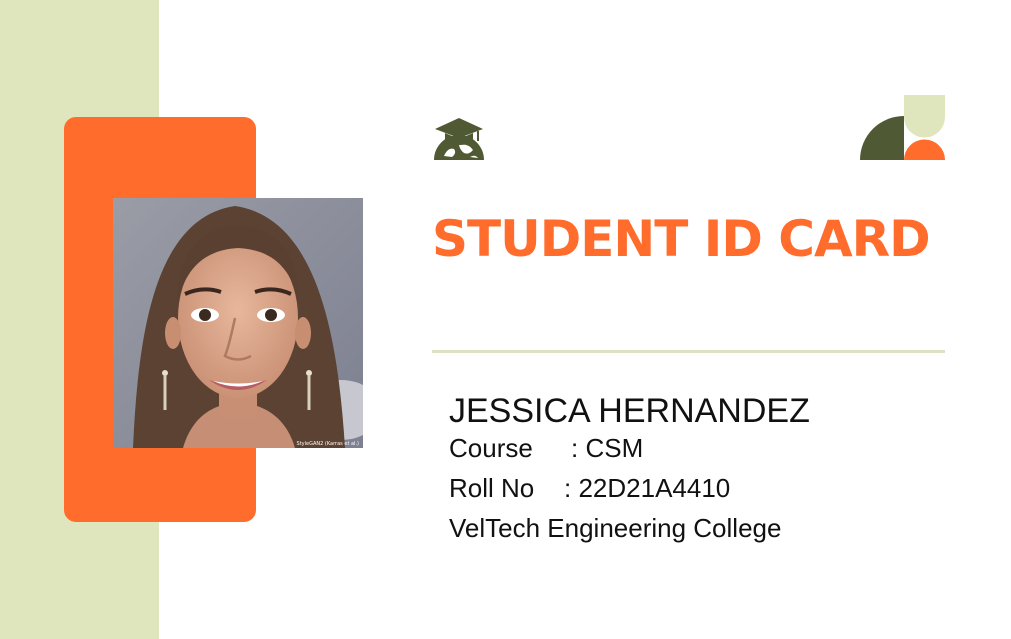 The height and width of the screenshot is (639, 1011). I want to click on divider, so click(688, 351).